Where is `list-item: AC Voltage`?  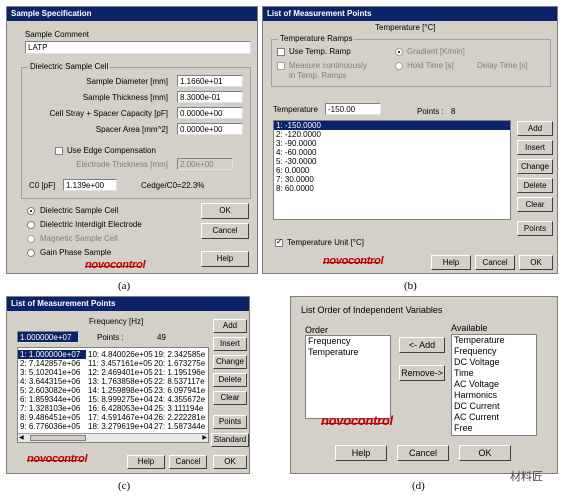
list-item: AC Voltage is located at coordinates (494, 384).